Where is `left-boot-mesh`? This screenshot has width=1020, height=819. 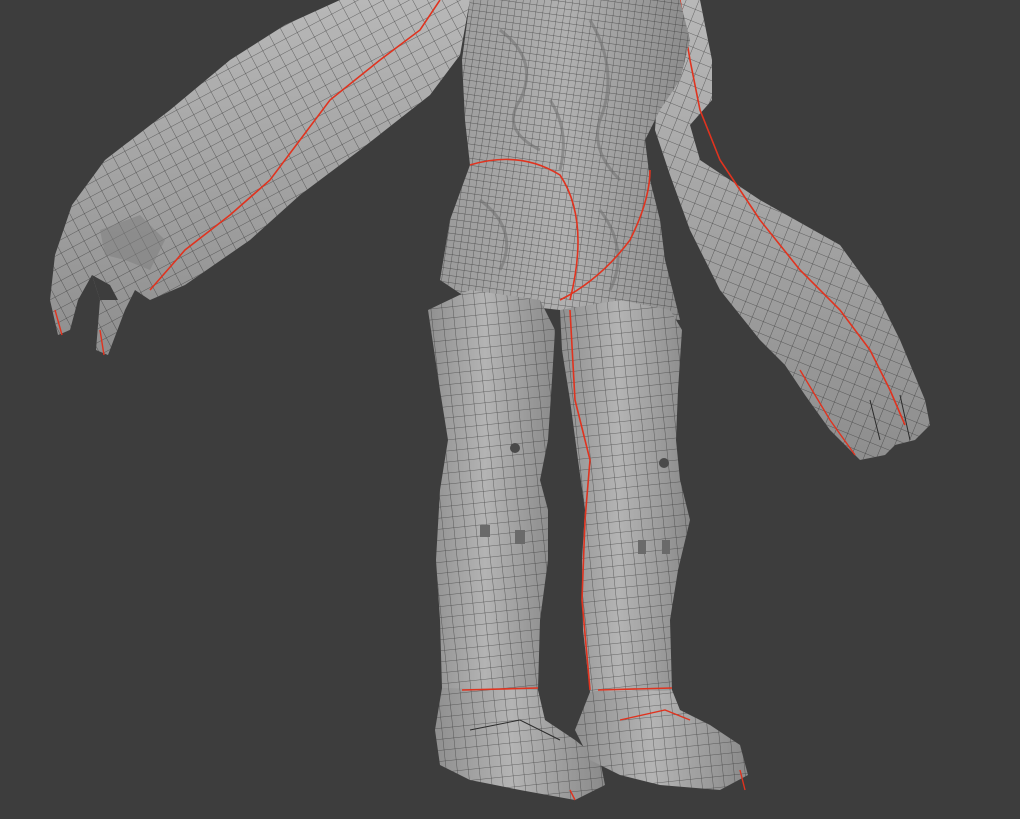
left-boot-mesh is located at coordinates (520, 744).